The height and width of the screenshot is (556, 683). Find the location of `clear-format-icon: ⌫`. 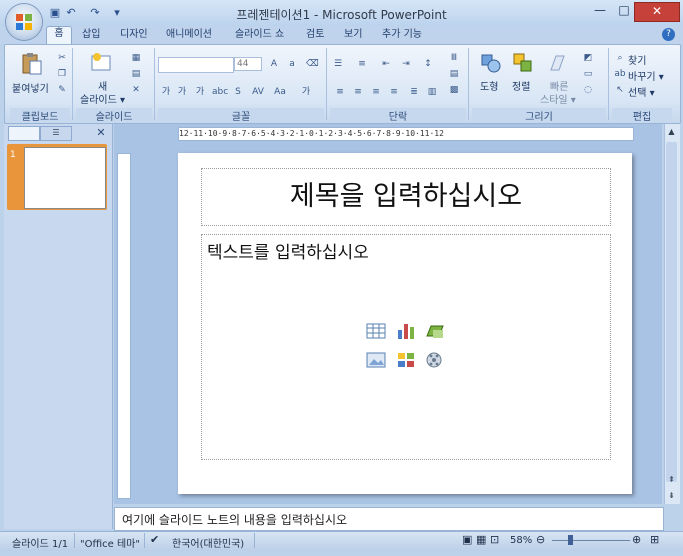

clear-format-icon: ⌫ is located at coordinates (312, 64).